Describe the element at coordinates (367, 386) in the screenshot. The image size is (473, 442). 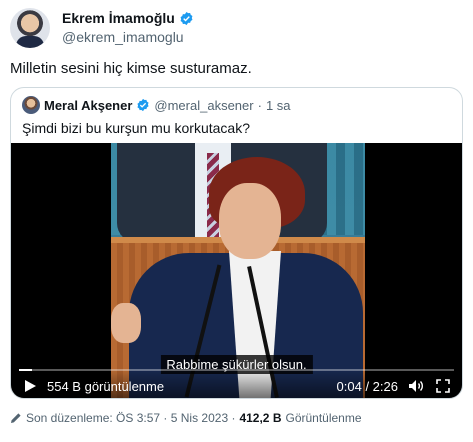
I see `video-time: 0:04 / 2:26` at that location.